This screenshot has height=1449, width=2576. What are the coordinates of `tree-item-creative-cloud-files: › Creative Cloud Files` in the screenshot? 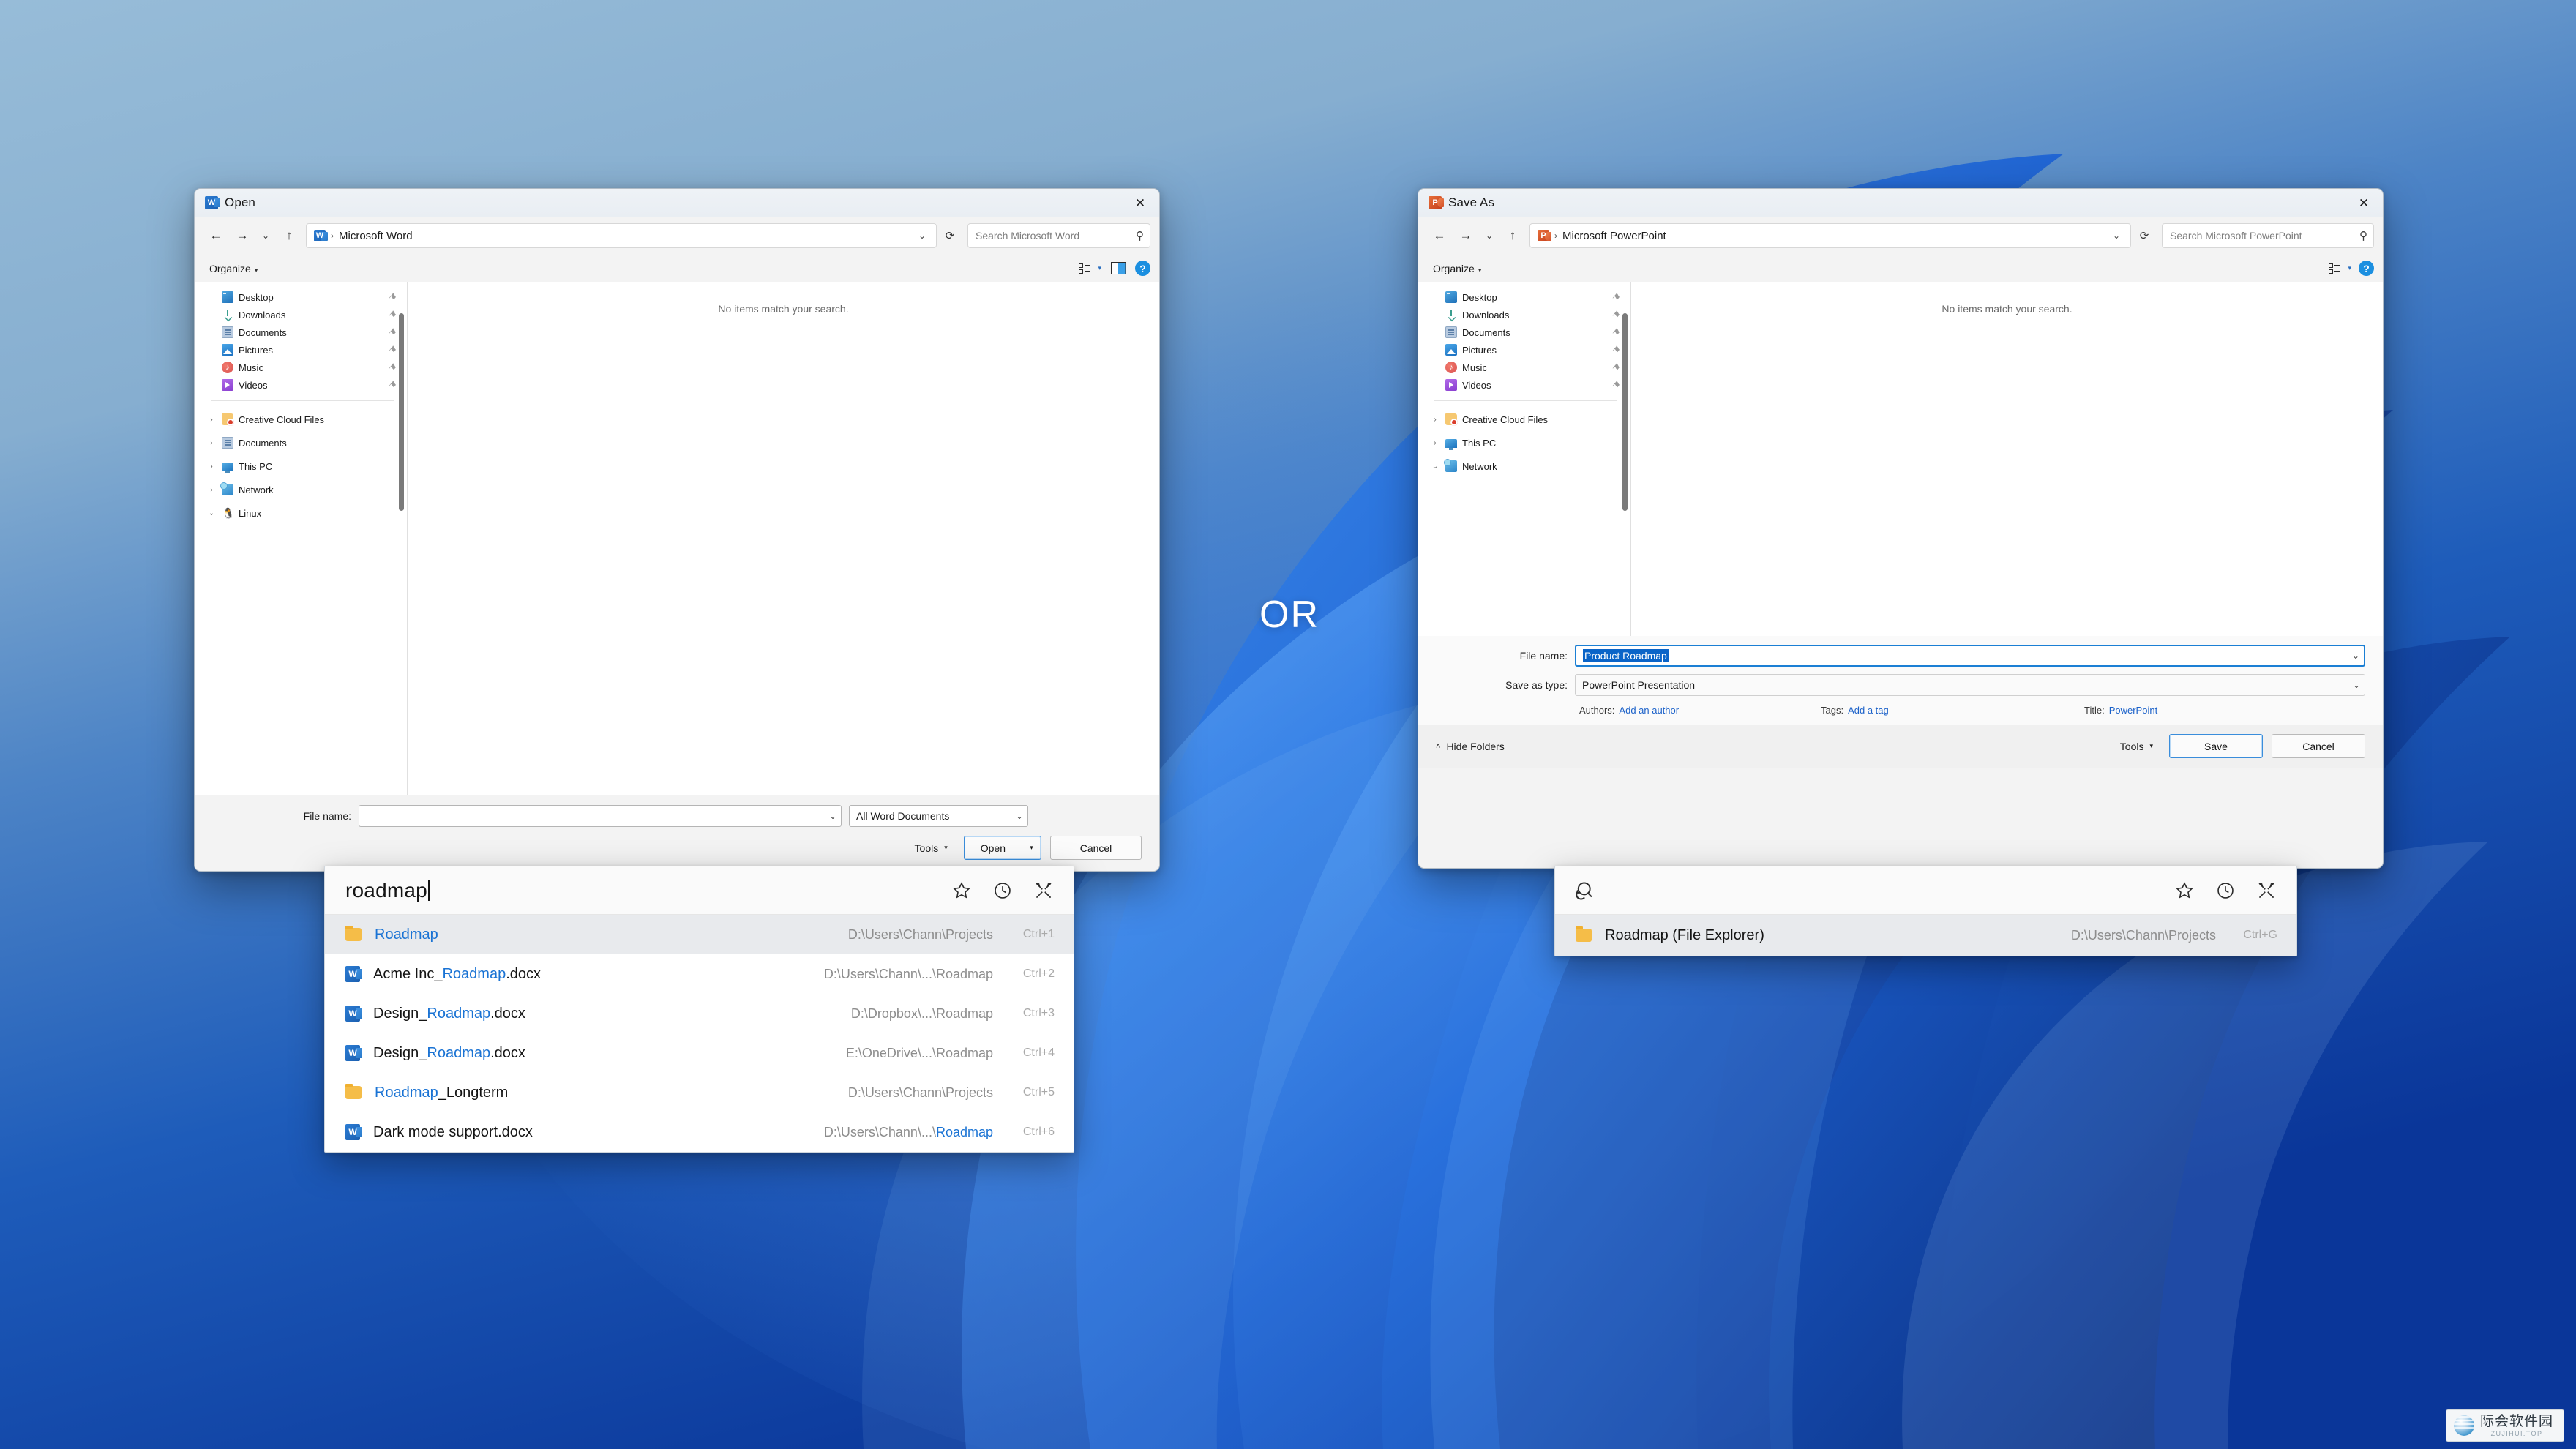 It's located at (1524, 419).